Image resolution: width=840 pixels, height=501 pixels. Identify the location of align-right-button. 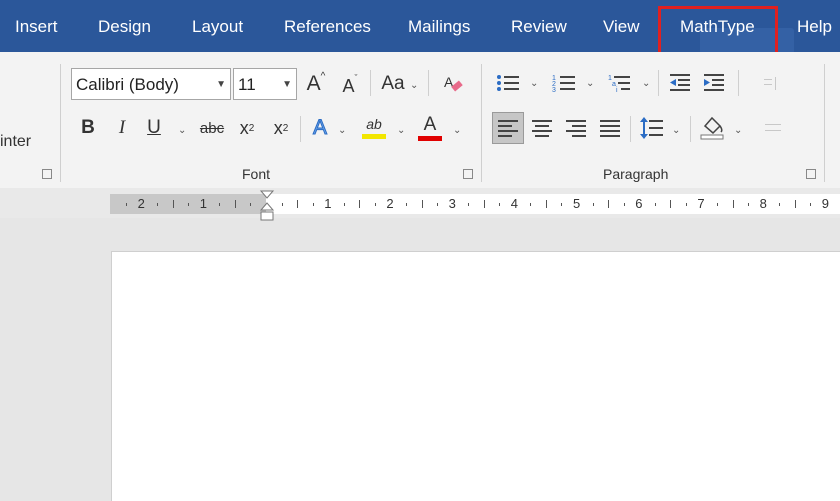
(576, 128).